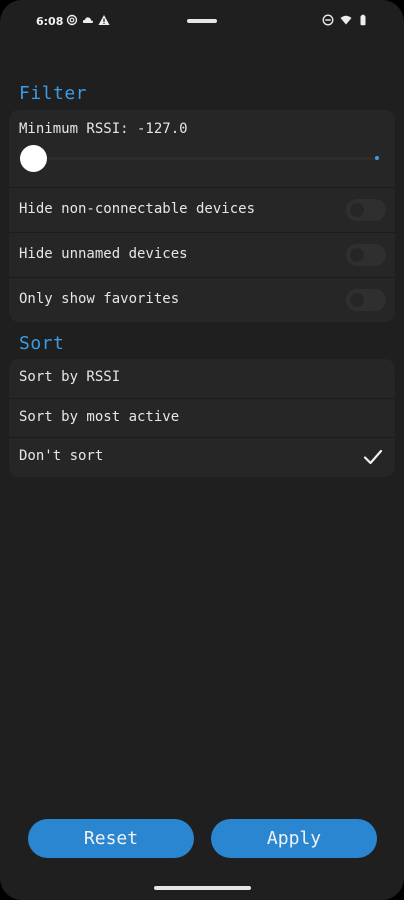 The width and height of the screenshot is (404, 900). What do you see at coordinates (70, 377) in the screenshot?
I see `sort-option-label: Sort by RSSI` at bounding box center [70, 377].